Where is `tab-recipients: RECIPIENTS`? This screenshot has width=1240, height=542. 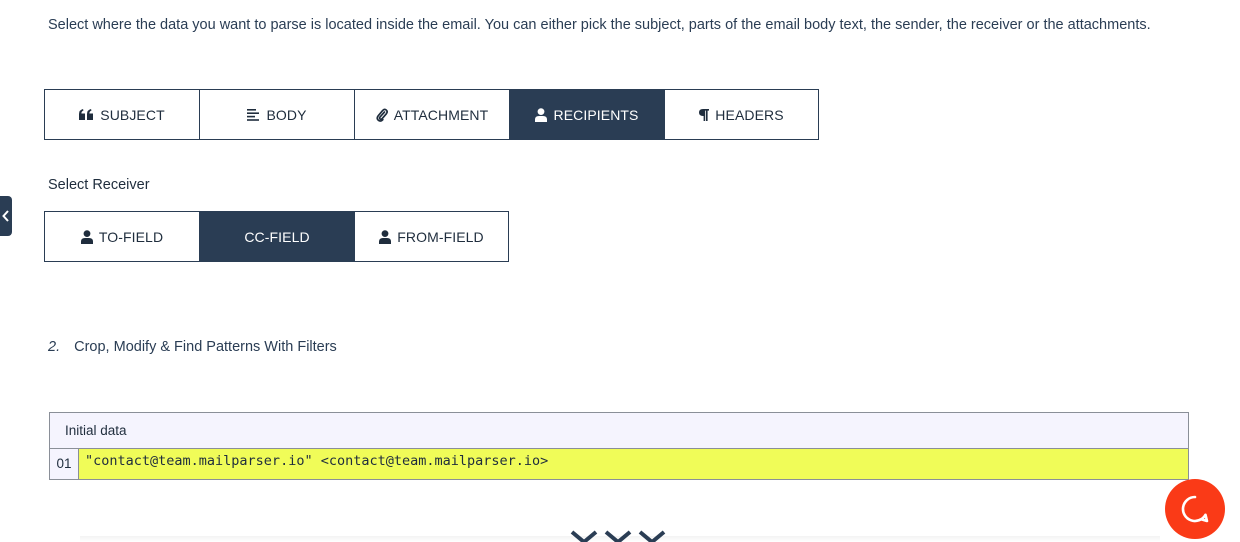
tab-recipients: RECIPIENTS is located at coordinates (587, 114).